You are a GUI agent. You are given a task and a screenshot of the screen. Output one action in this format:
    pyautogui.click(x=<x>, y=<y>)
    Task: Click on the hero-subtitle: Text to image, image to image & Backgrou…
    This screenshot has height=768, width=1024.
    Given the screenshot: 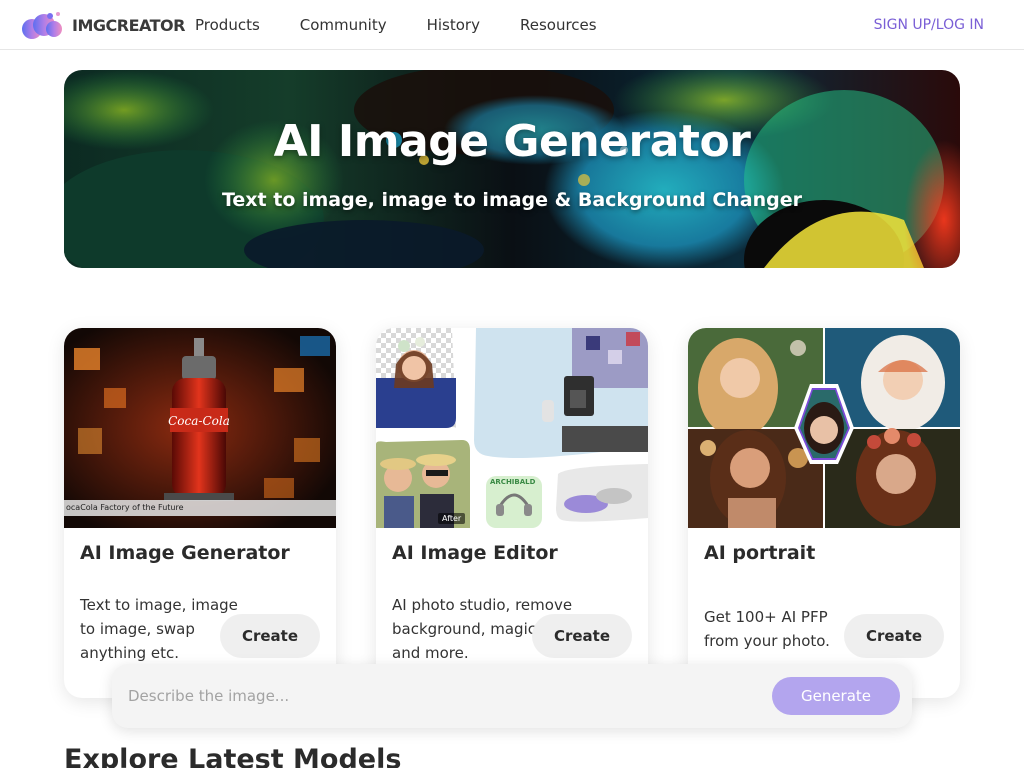 What is the action you would take?
    pyautogui.click(x=512, y=200)
    